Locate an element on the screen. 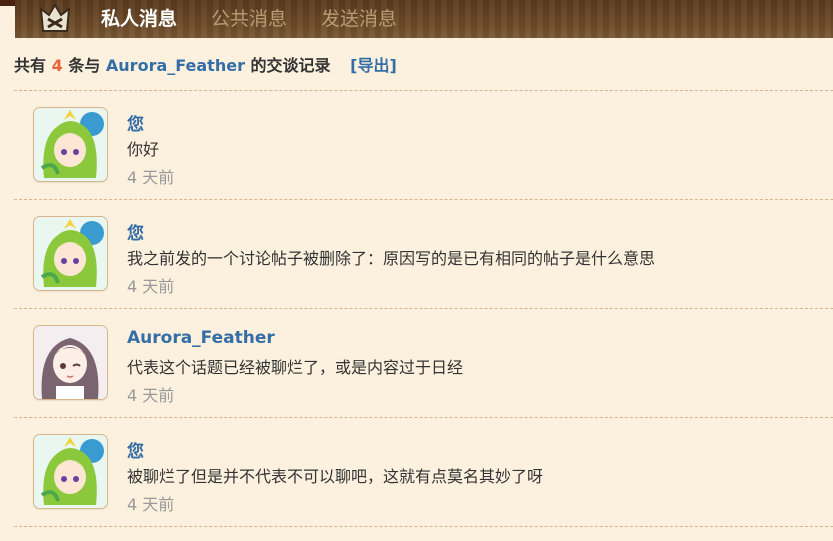 The width and height of the screenshot is (833, 541). message-count: 4 is located at coordinates (57, 65).